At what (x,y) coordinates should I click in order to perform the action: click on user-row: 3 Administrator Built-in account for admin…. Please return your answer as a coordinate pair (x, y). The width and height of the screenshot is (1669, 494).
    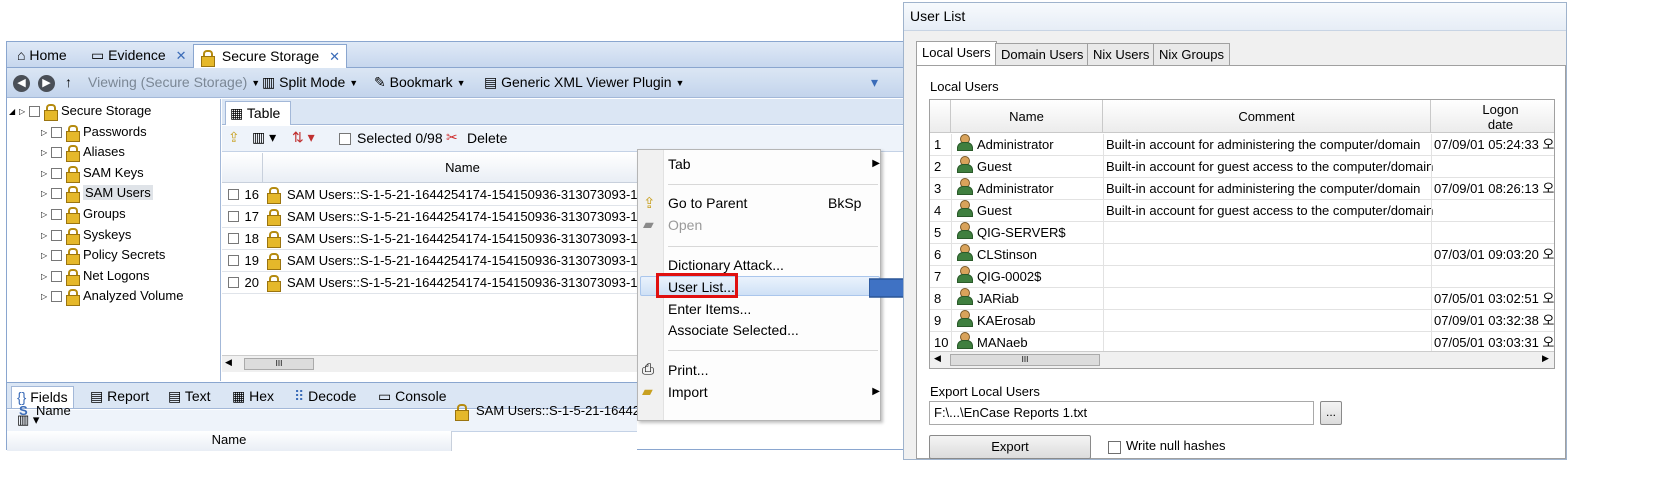
    Looking at the image, I should click on (1242, 189).